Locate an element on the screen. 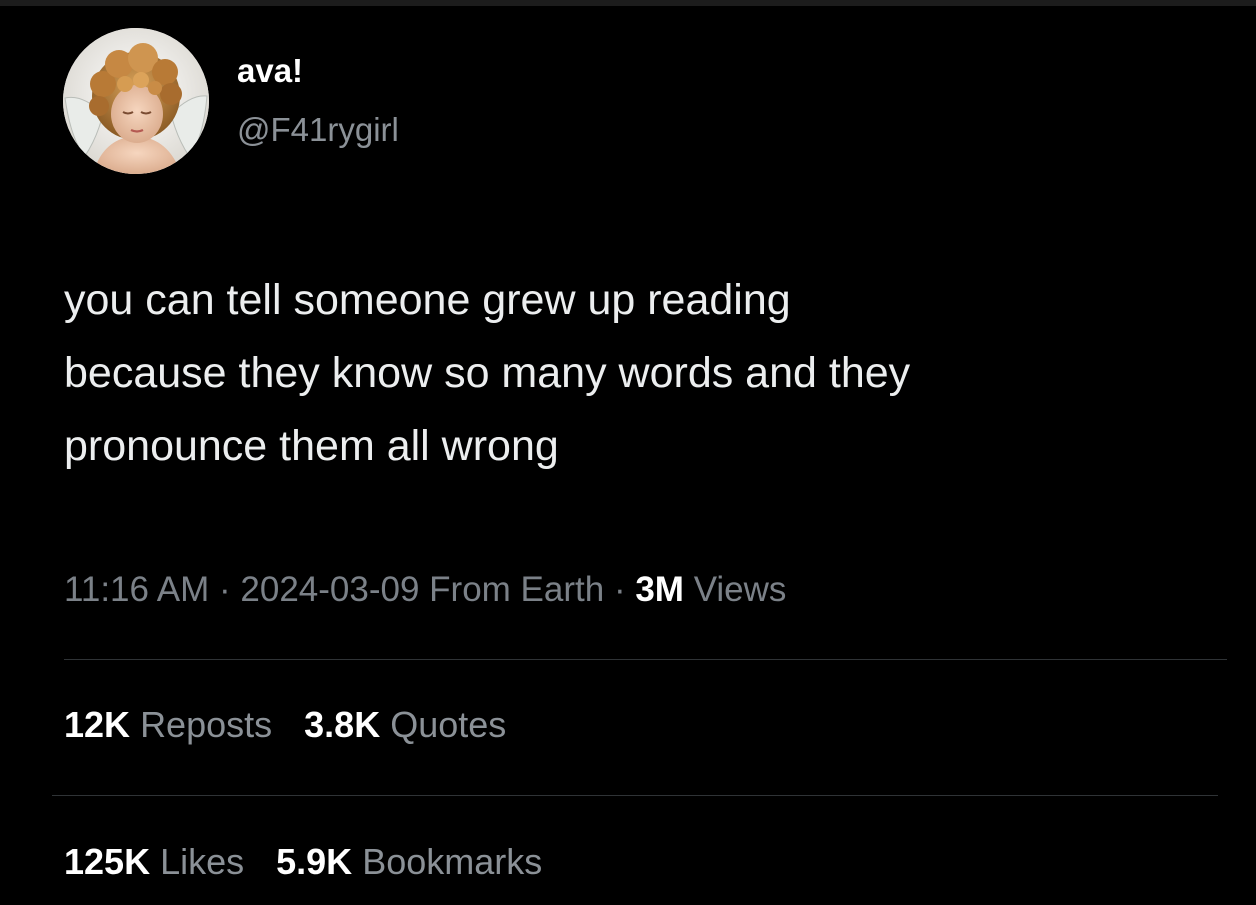  tweet-text-line: because they know so many words and they is located at coordinates (487, 373).